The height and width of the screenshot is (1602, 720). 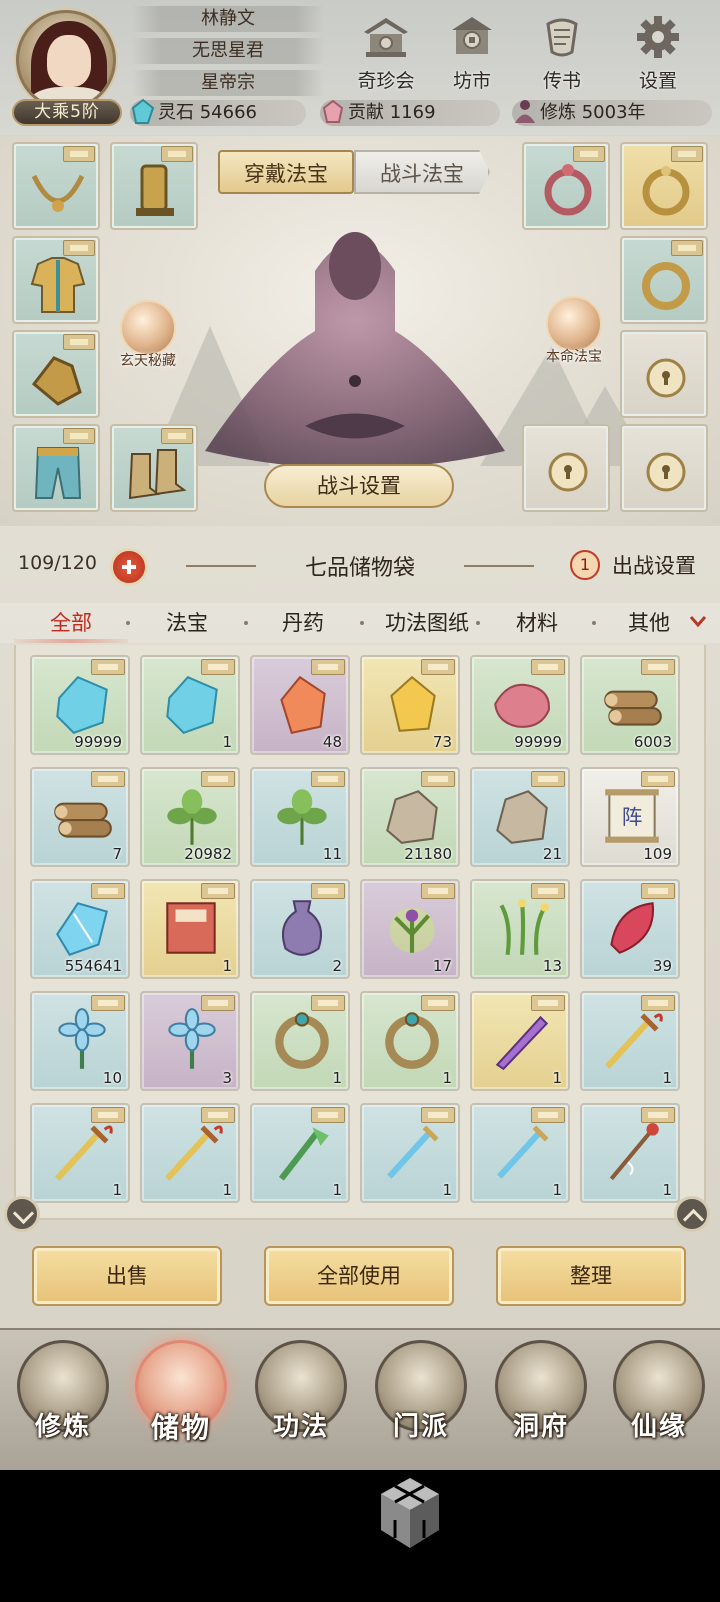 What do you see at coordinates (591, 1276) in the screenshot?
I see `sort-button: 整理` at bounding box center [591, 1276].